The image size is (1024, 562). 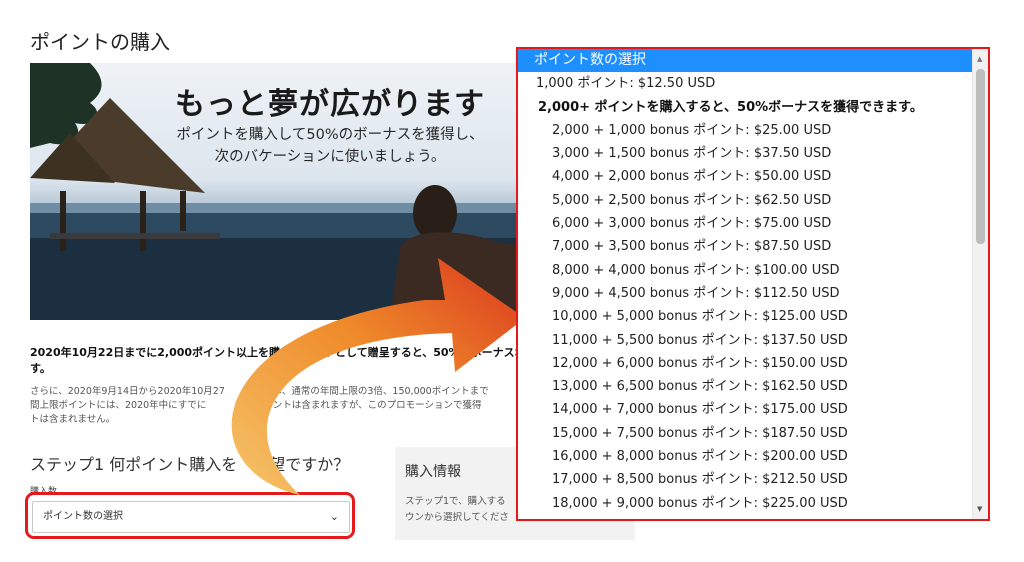 I want to click on dropdown-option: 5,000 + 2,500 bonus ポイント: $62.50 USD, so click(x=746, y=200).